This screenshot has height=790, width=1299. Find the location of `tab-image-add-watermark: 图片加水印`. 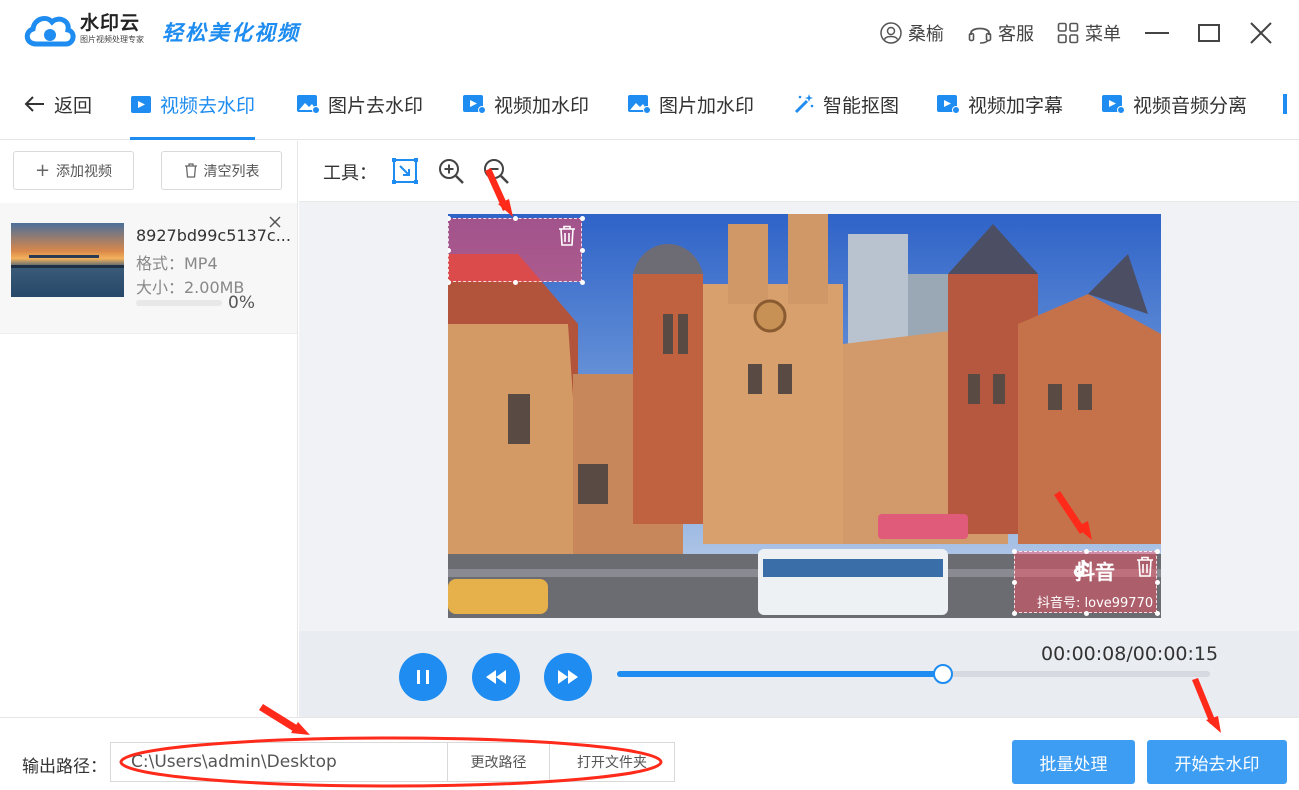

tab-image-add-watermark: 图片加水印 is located at coordinates (690, 104).